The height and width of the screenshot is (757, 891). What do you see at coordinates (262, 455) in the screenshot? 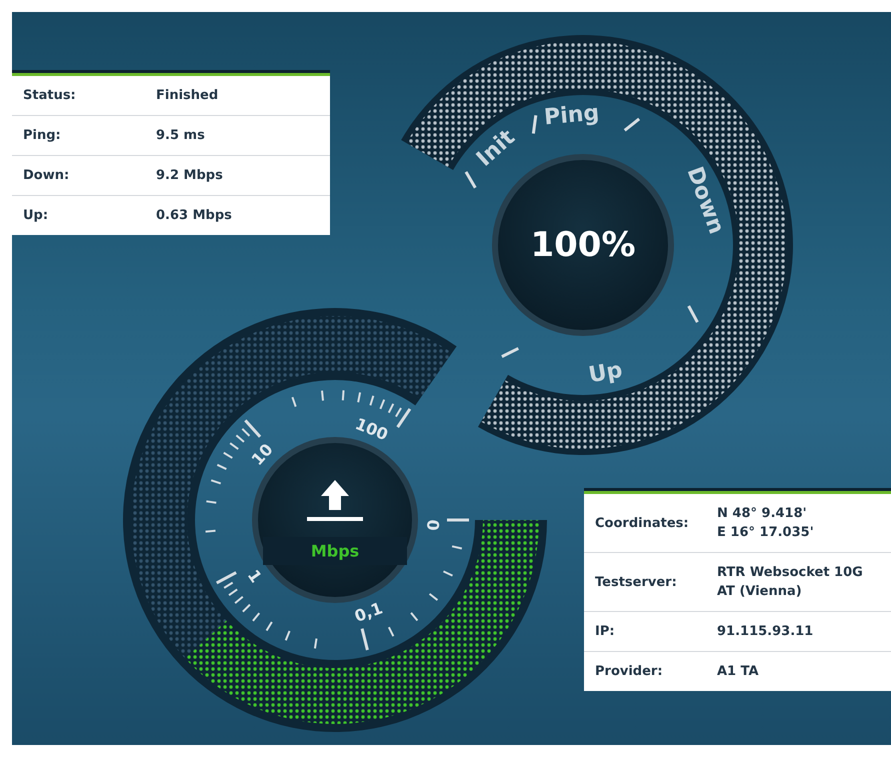
I see `scale-label: 10` at bounding box center [262, 455].